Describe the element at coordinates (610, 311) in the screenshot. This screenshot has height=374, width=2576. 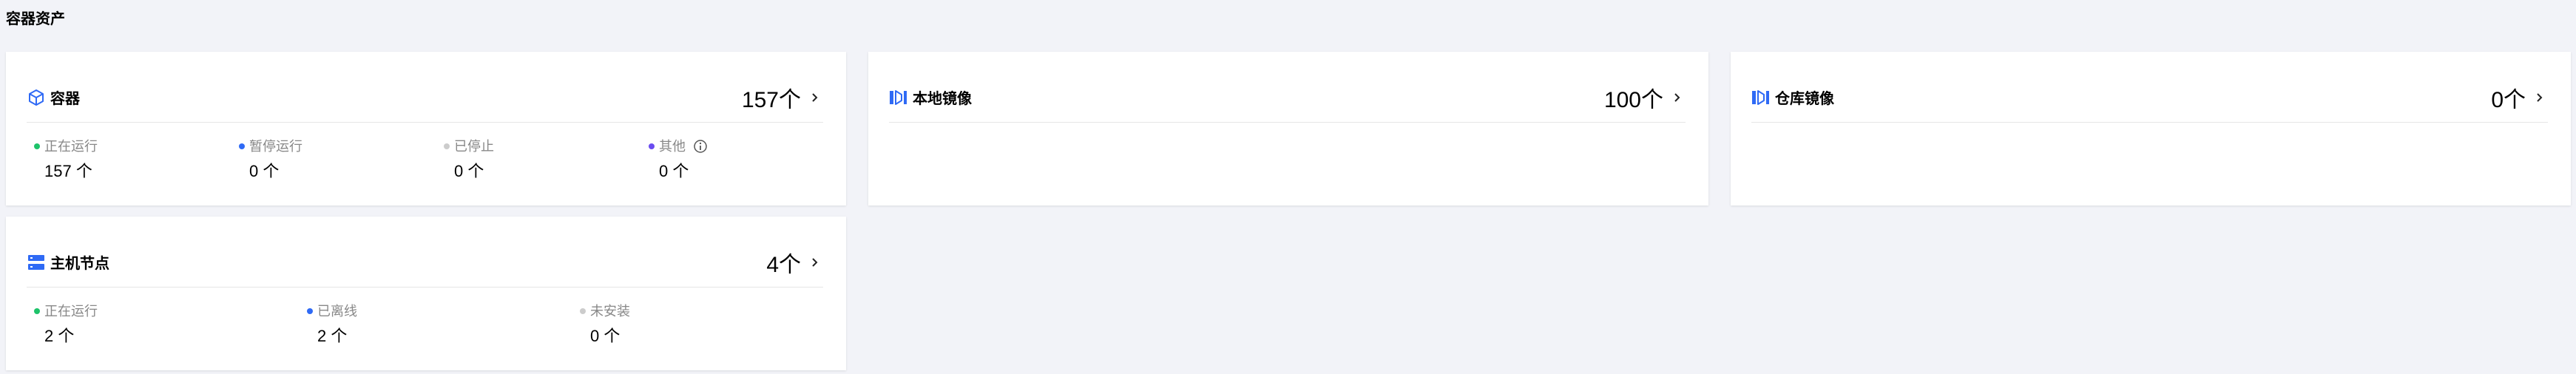
I see `stat-label: 未安装` at that location.